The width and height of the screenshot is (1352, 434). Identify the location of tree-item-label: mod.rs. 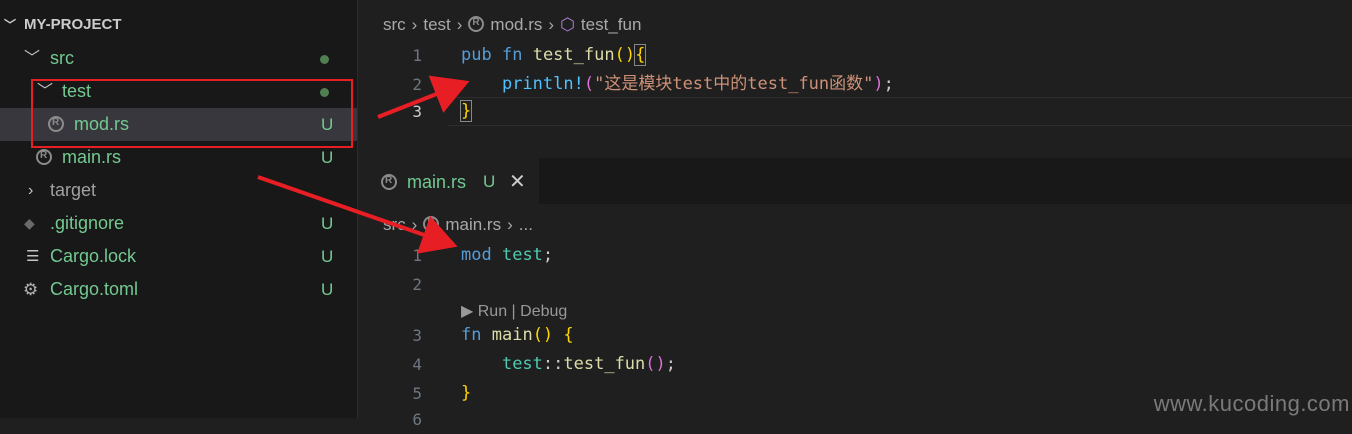
(102, 124).